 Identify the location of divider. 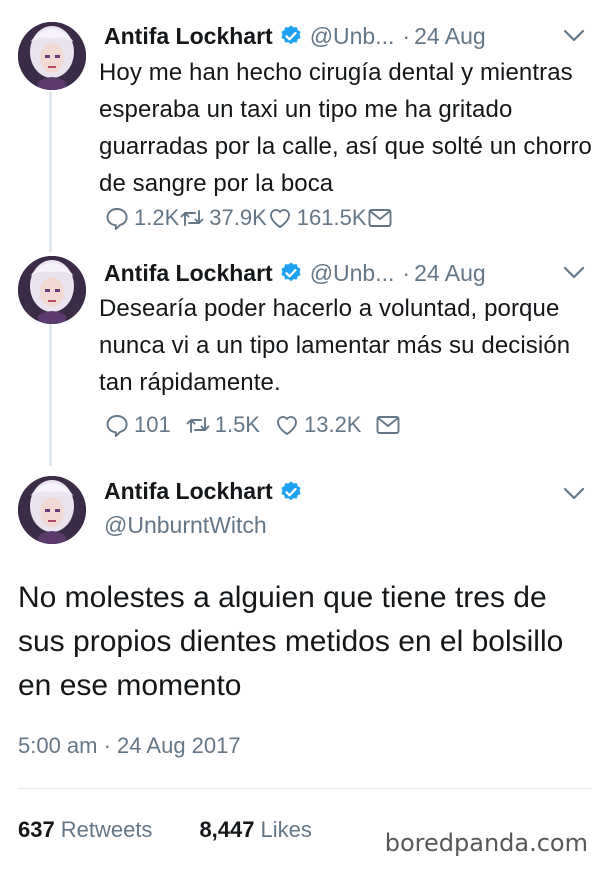
(304, 788).